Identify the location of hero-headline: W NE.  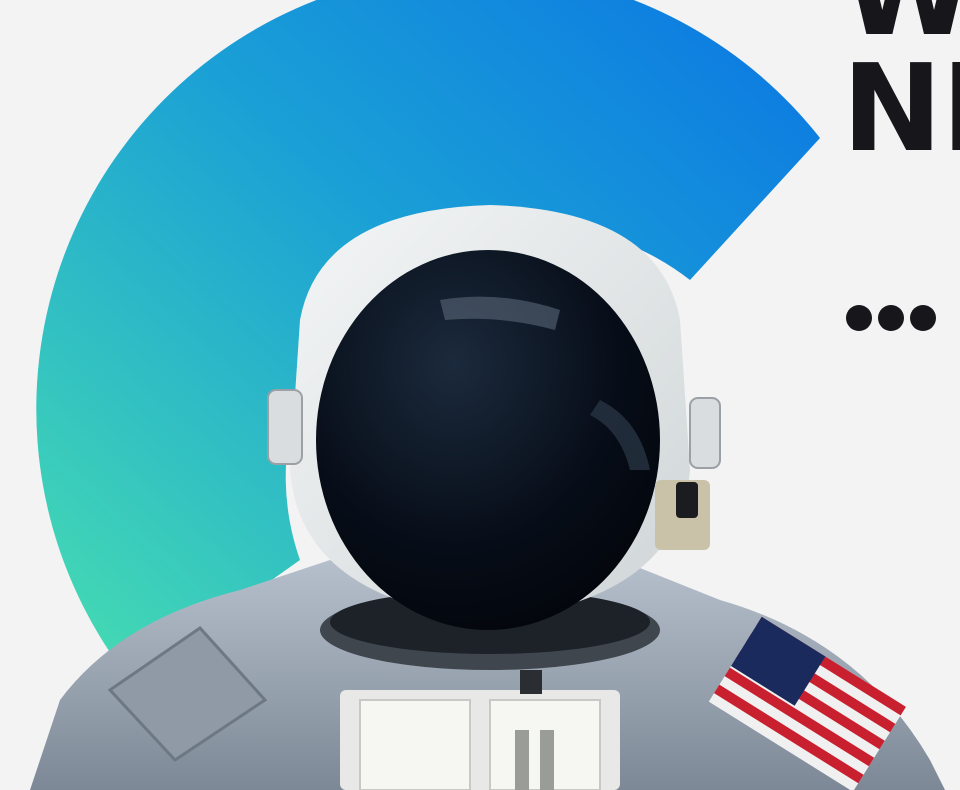
(901, 89).